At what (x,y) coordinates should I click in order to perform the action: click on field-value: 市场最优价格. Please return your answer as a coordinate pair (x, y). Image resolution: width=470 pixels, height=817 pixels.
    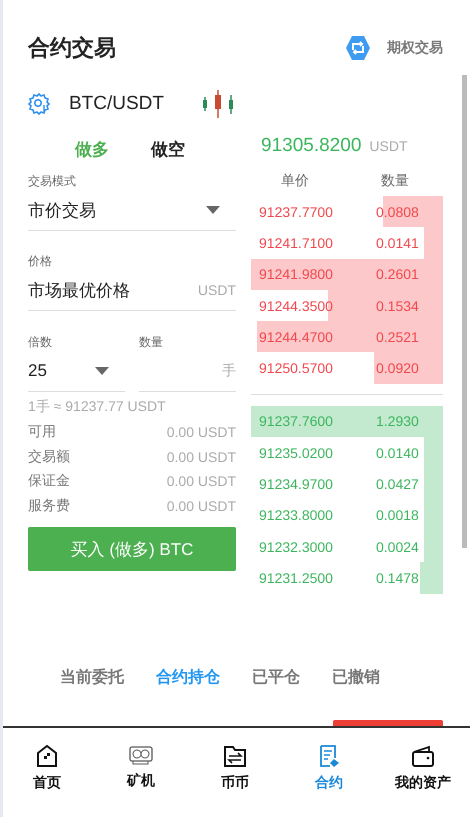
    Looking at the image, I should click on (79, 291).